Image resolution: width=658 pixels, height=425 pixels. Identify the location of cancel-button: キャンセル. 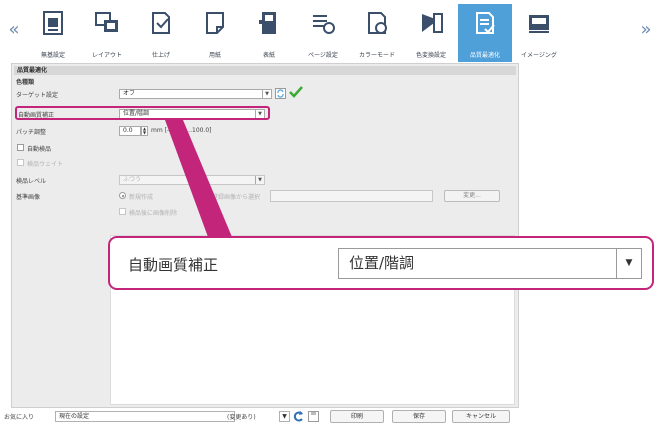
(481, 416).